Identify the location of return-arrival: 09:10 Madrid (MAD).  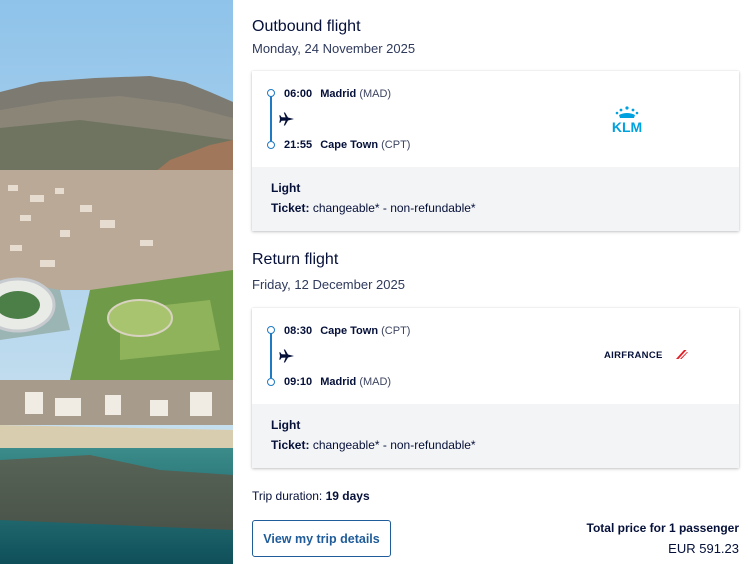
(337, 382).